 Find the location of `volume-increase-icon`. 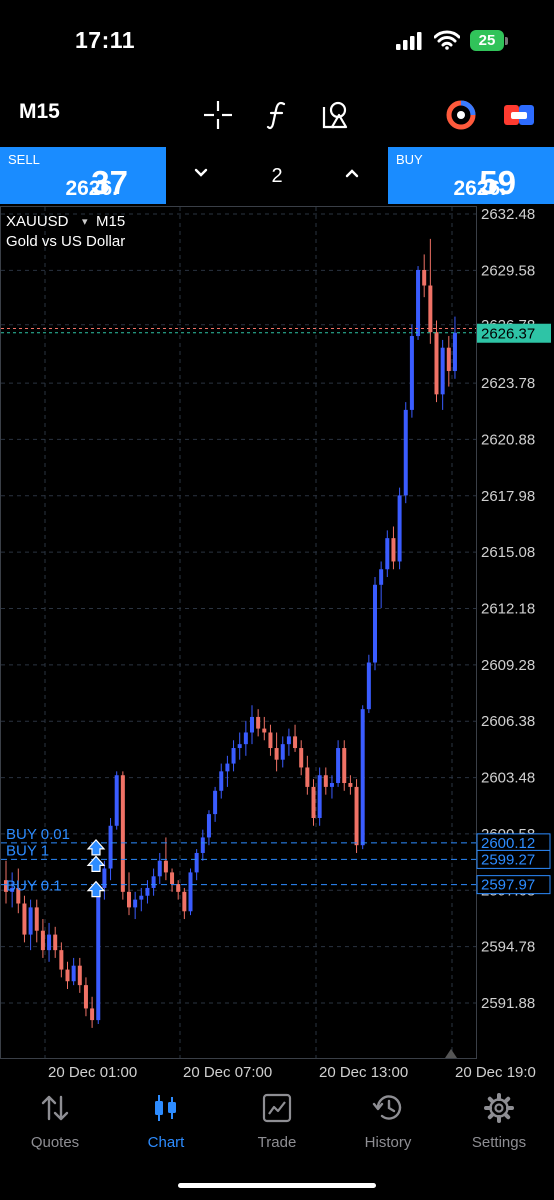

volume-increase-icon is located at coordinates (352, 173).